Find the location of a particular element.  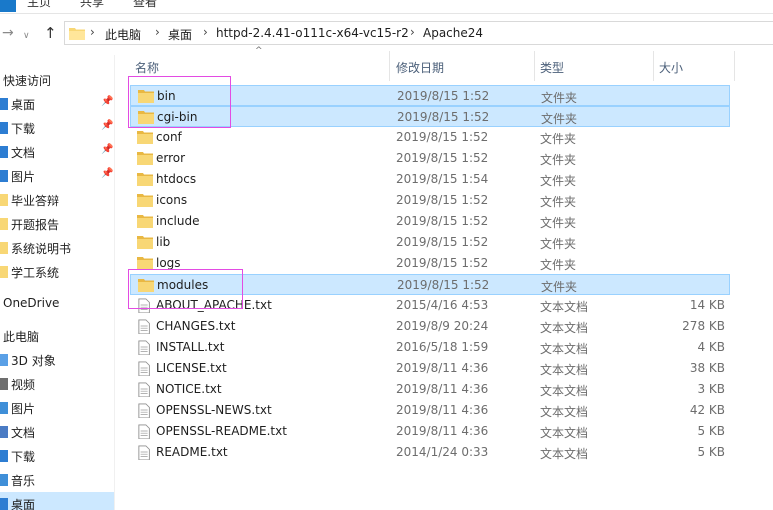

file-modified-date: 2019/8/15 1:54 is located at coordinates (442, 179).